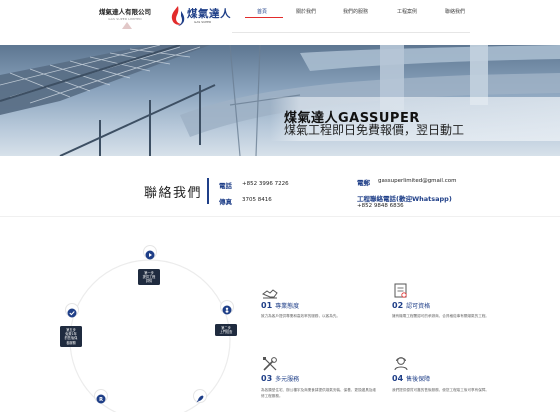  Describe the element at coordinates (257, 200) in the screenshot. I see `fax-value: 3705 8416` at that location.